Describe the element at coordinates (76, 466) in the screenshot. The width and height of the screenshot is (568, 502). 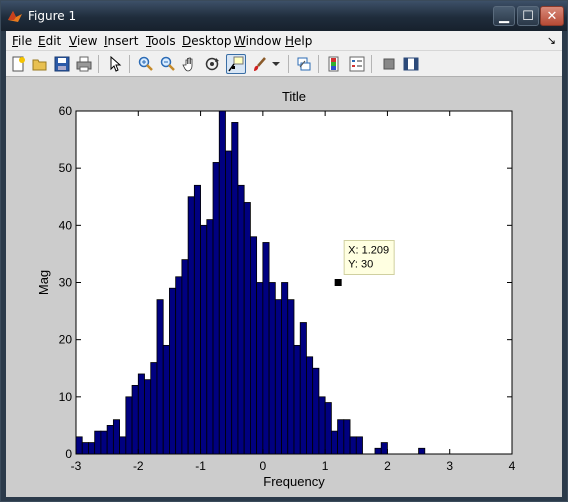
I see `x-tick-label: -3` at that location.